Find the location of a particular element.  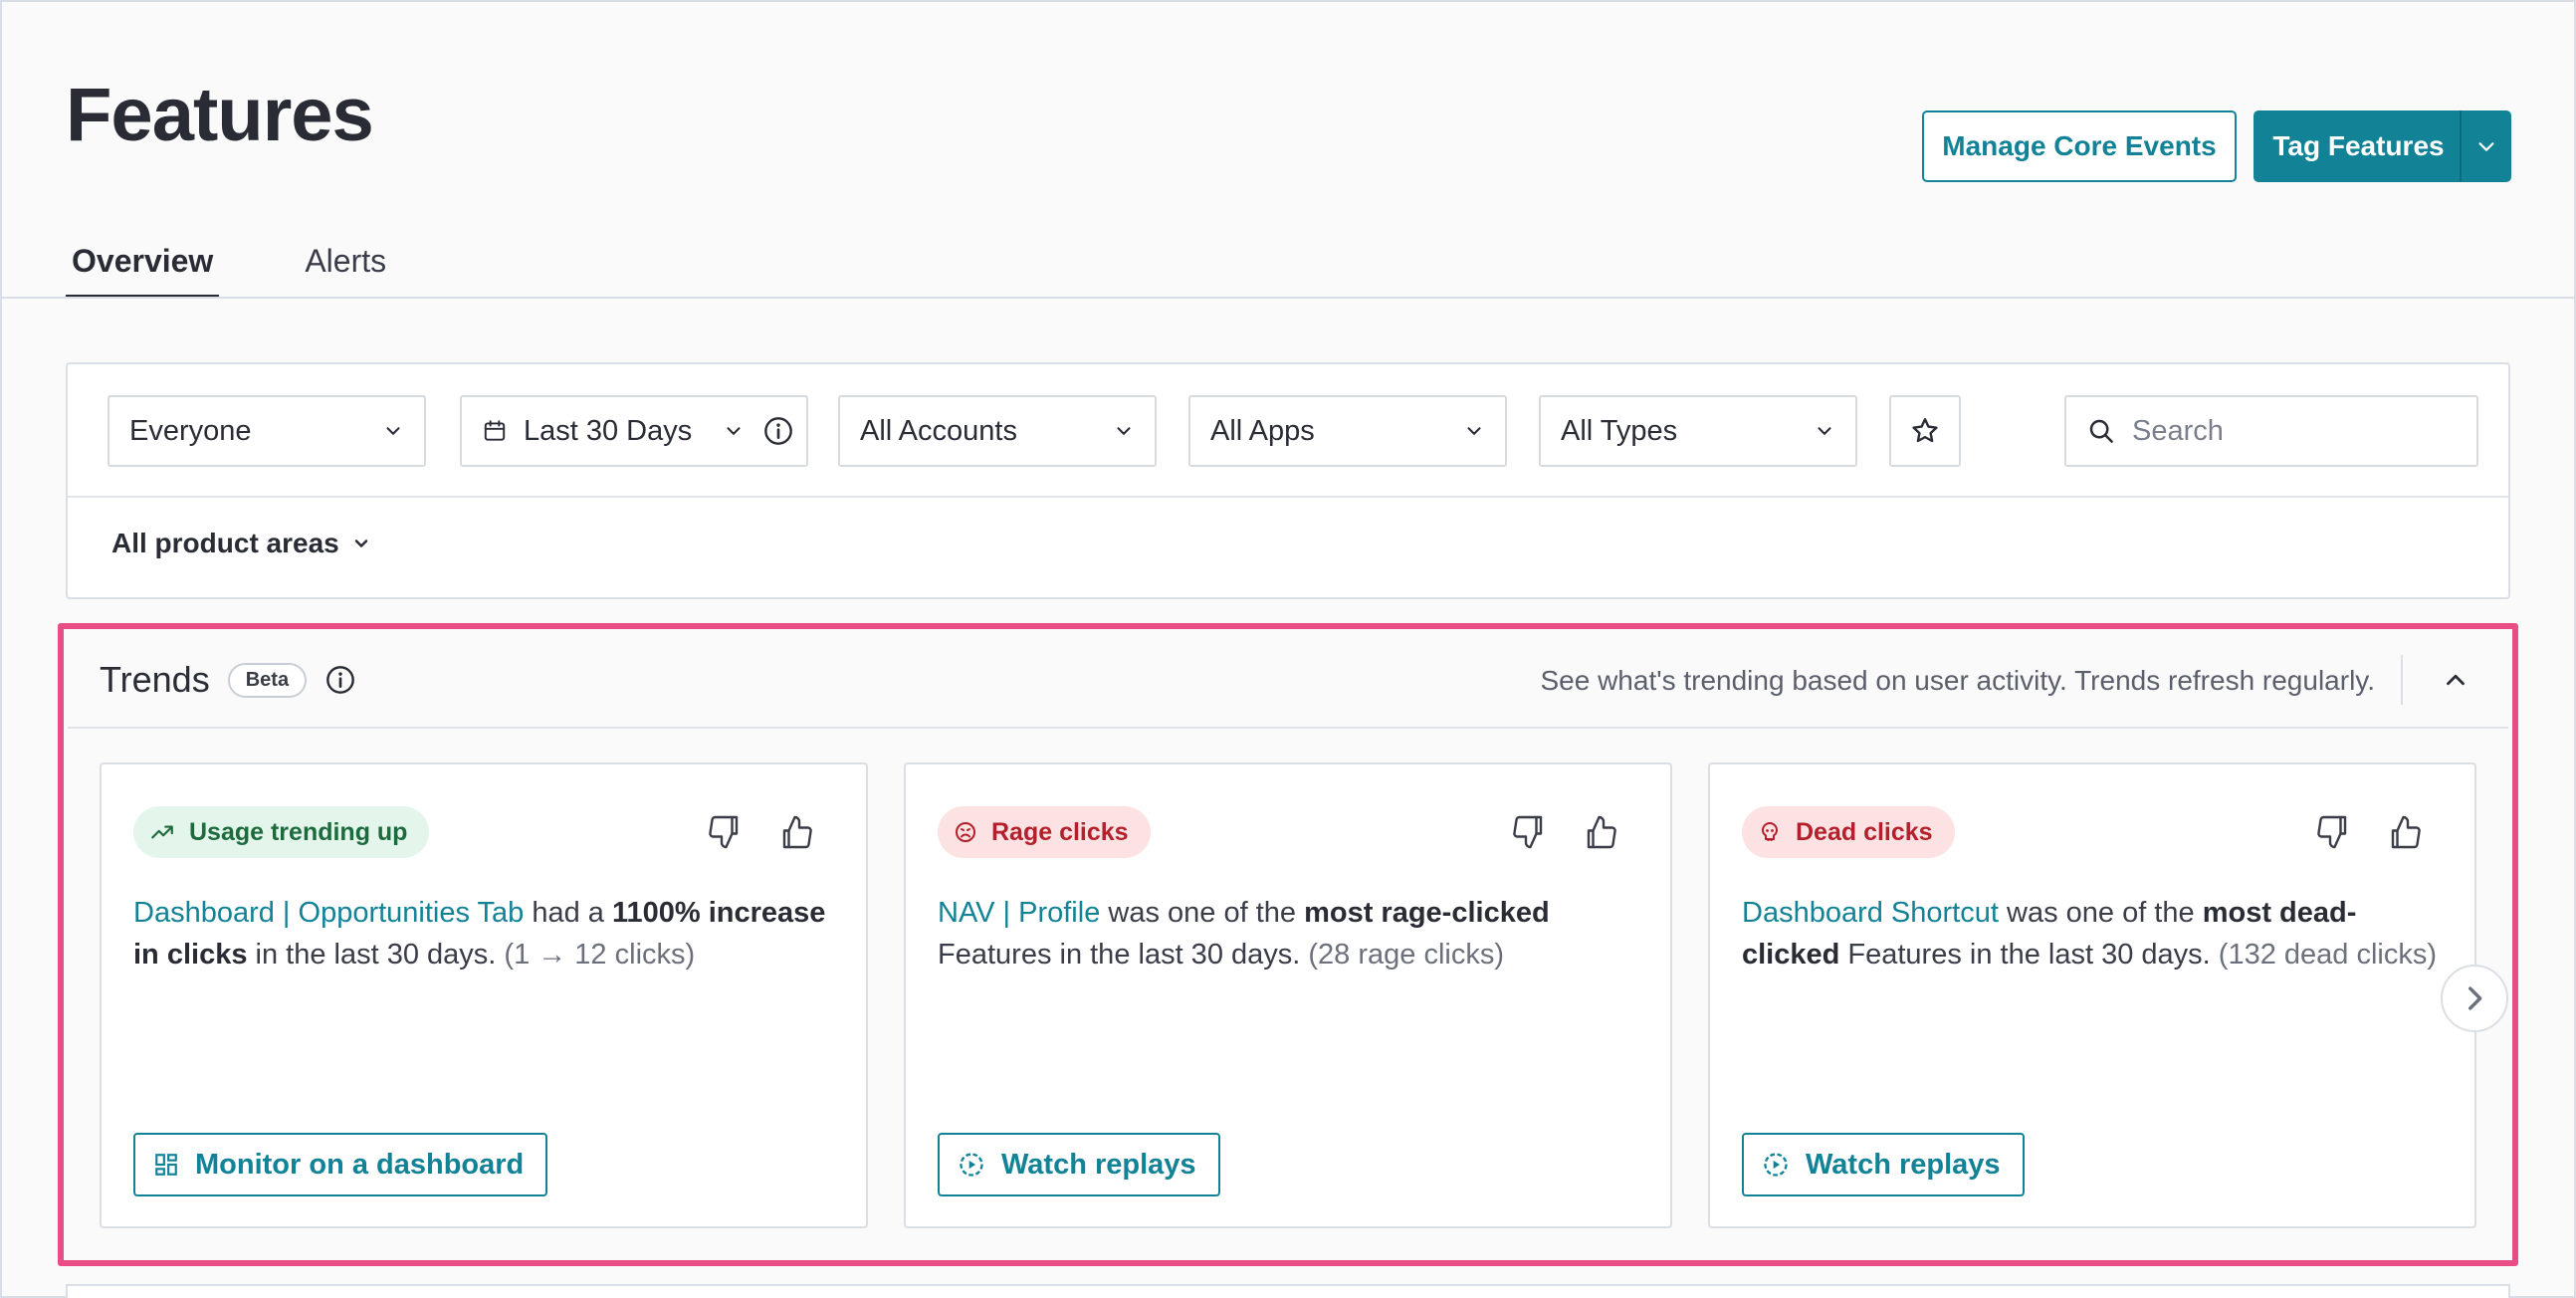

next-panel-edge is located at coordinates (1288, 1291).